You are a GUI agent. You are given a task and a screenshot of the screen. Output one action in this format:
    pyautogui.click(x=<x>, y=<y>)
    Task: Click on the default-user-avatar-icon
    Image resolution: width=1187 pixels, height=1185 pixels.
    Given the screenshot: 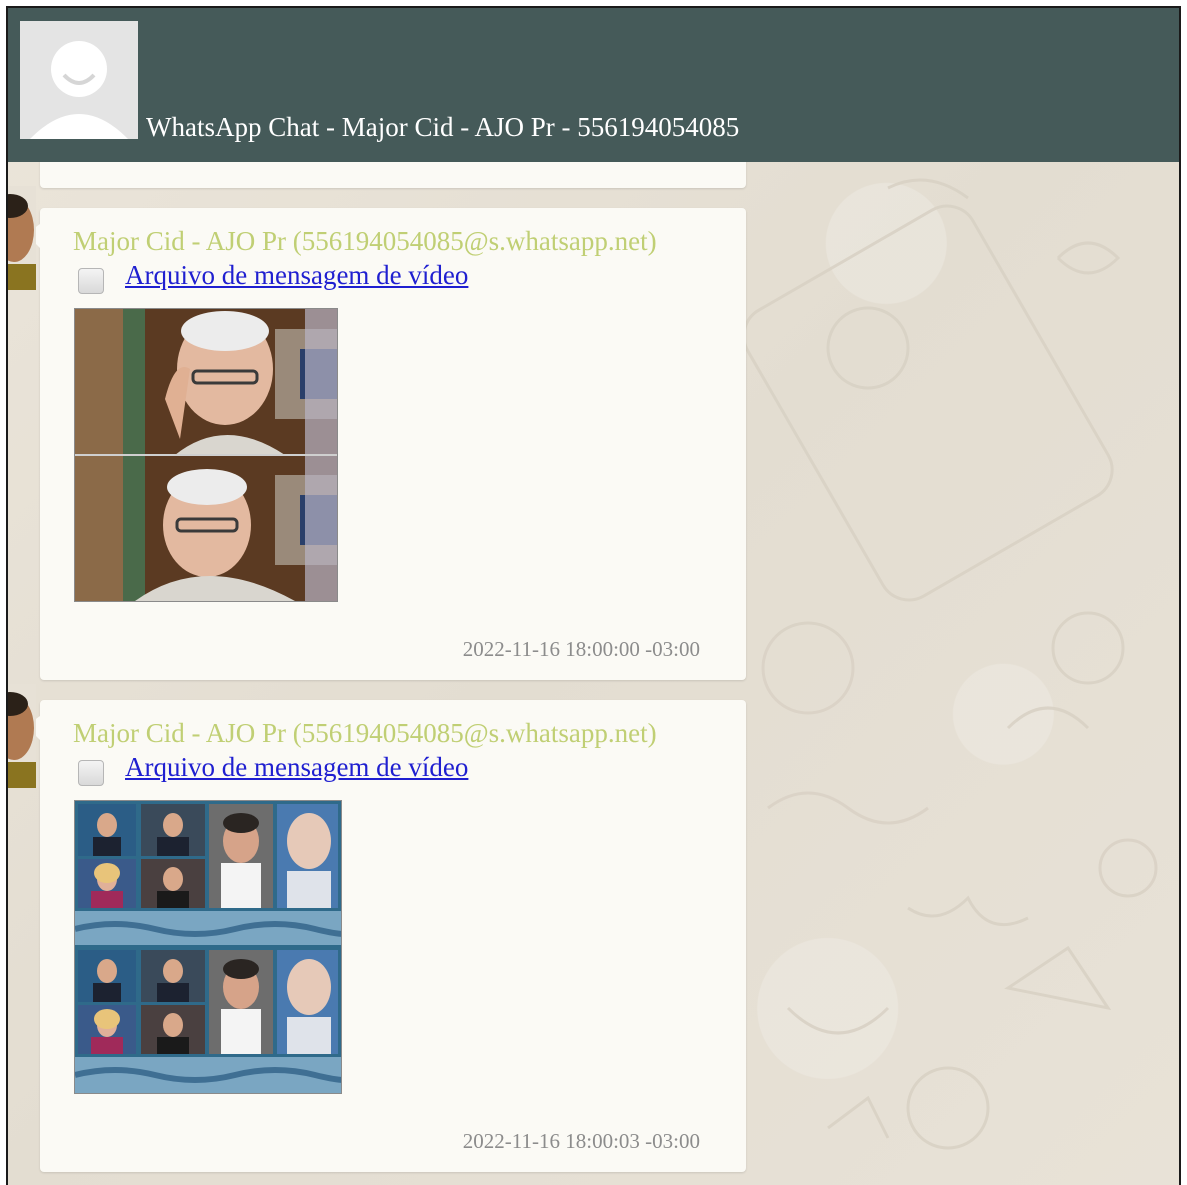 What is the action you would take?
    pyautogui.click(x=79, y=80)
    